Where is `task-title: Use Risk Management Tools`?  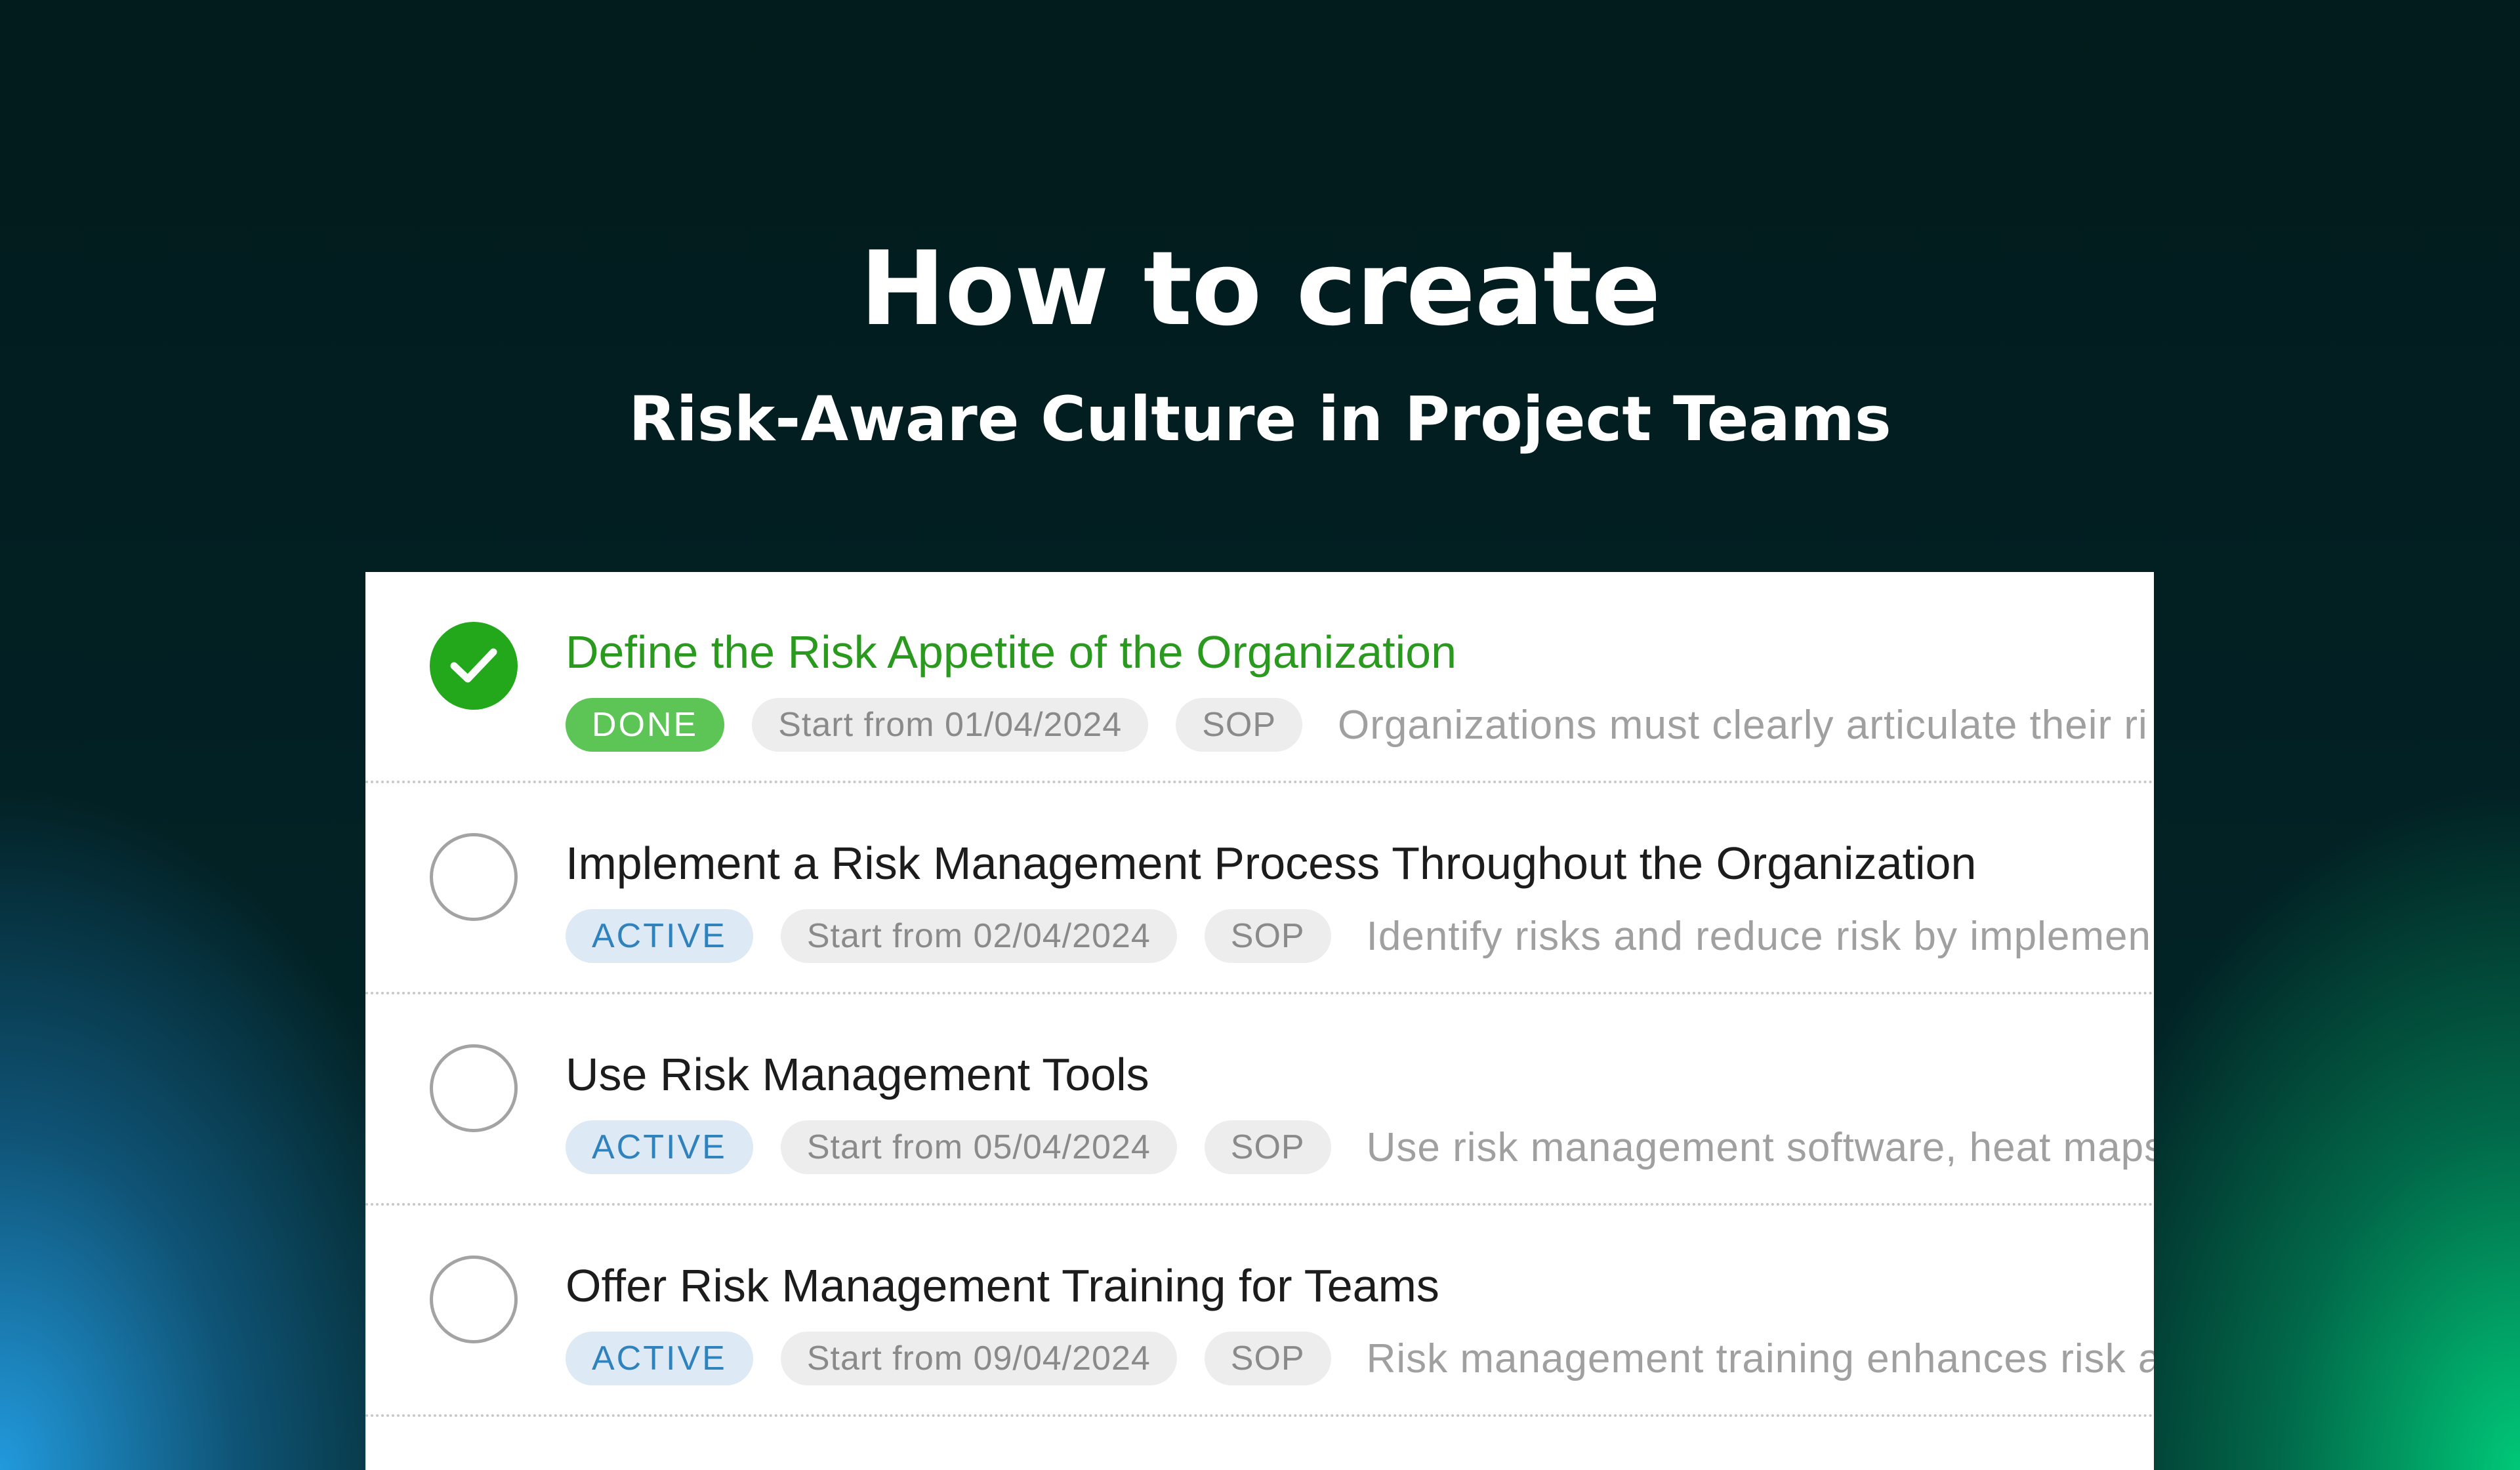
task-title: Use Risk Management Tools is located at coordinates (857, 1074).